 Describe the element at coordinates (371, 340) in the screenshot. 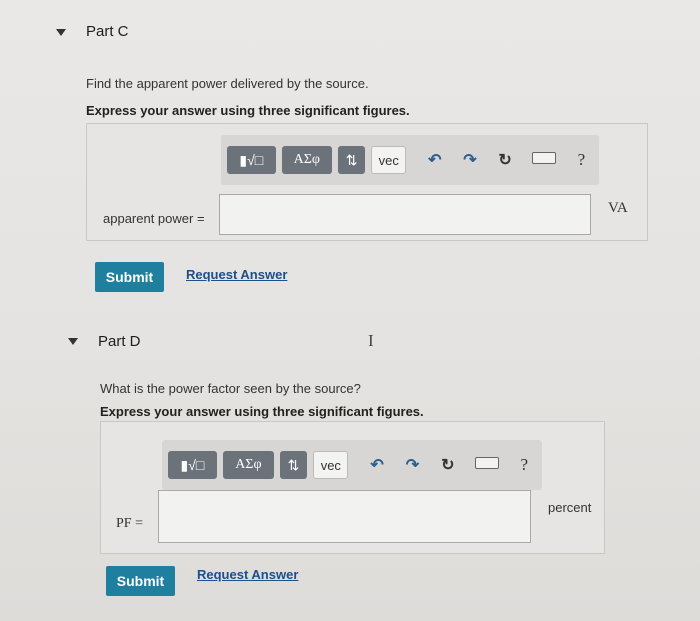

I see `text-cursor-icon: I` at that location.